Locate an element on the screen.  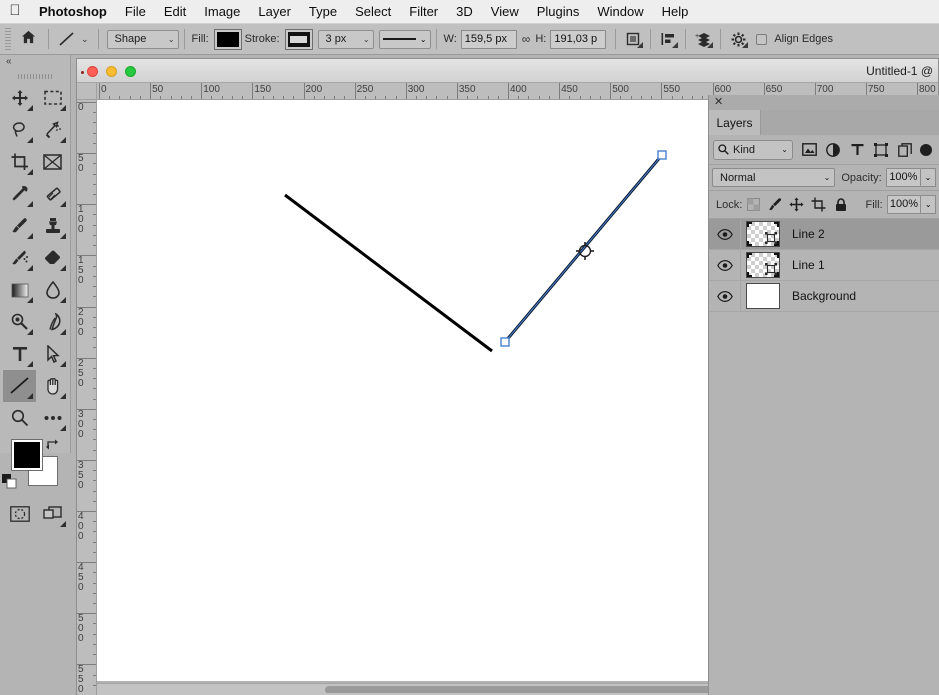
stroke-style-select: ⌄ is located at coordinates (404, 39).